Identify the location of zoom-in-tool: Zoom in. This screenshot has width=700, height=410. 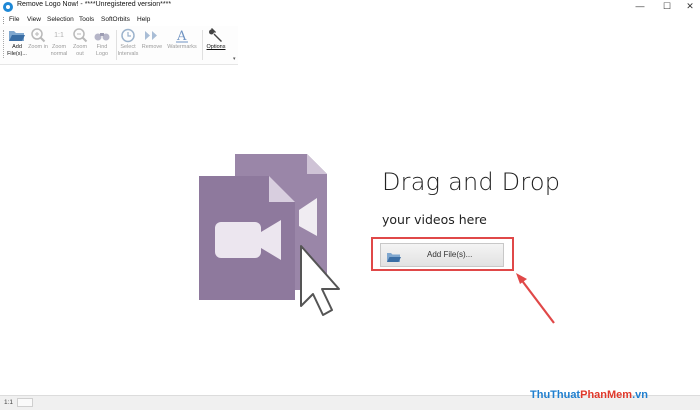
(38, 45).